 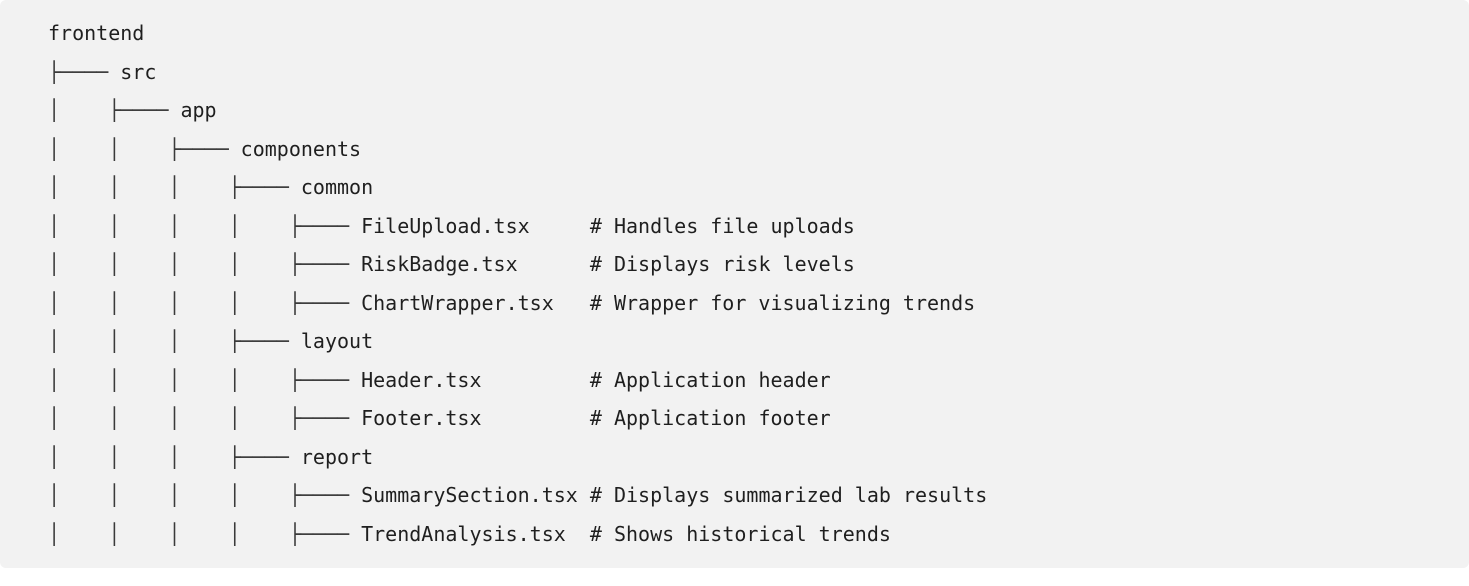 What do you see at coordinates (740, 533) in the screenshot?
I see `tree-comment: # Shows historical trends` at bounding box center [740, 533].